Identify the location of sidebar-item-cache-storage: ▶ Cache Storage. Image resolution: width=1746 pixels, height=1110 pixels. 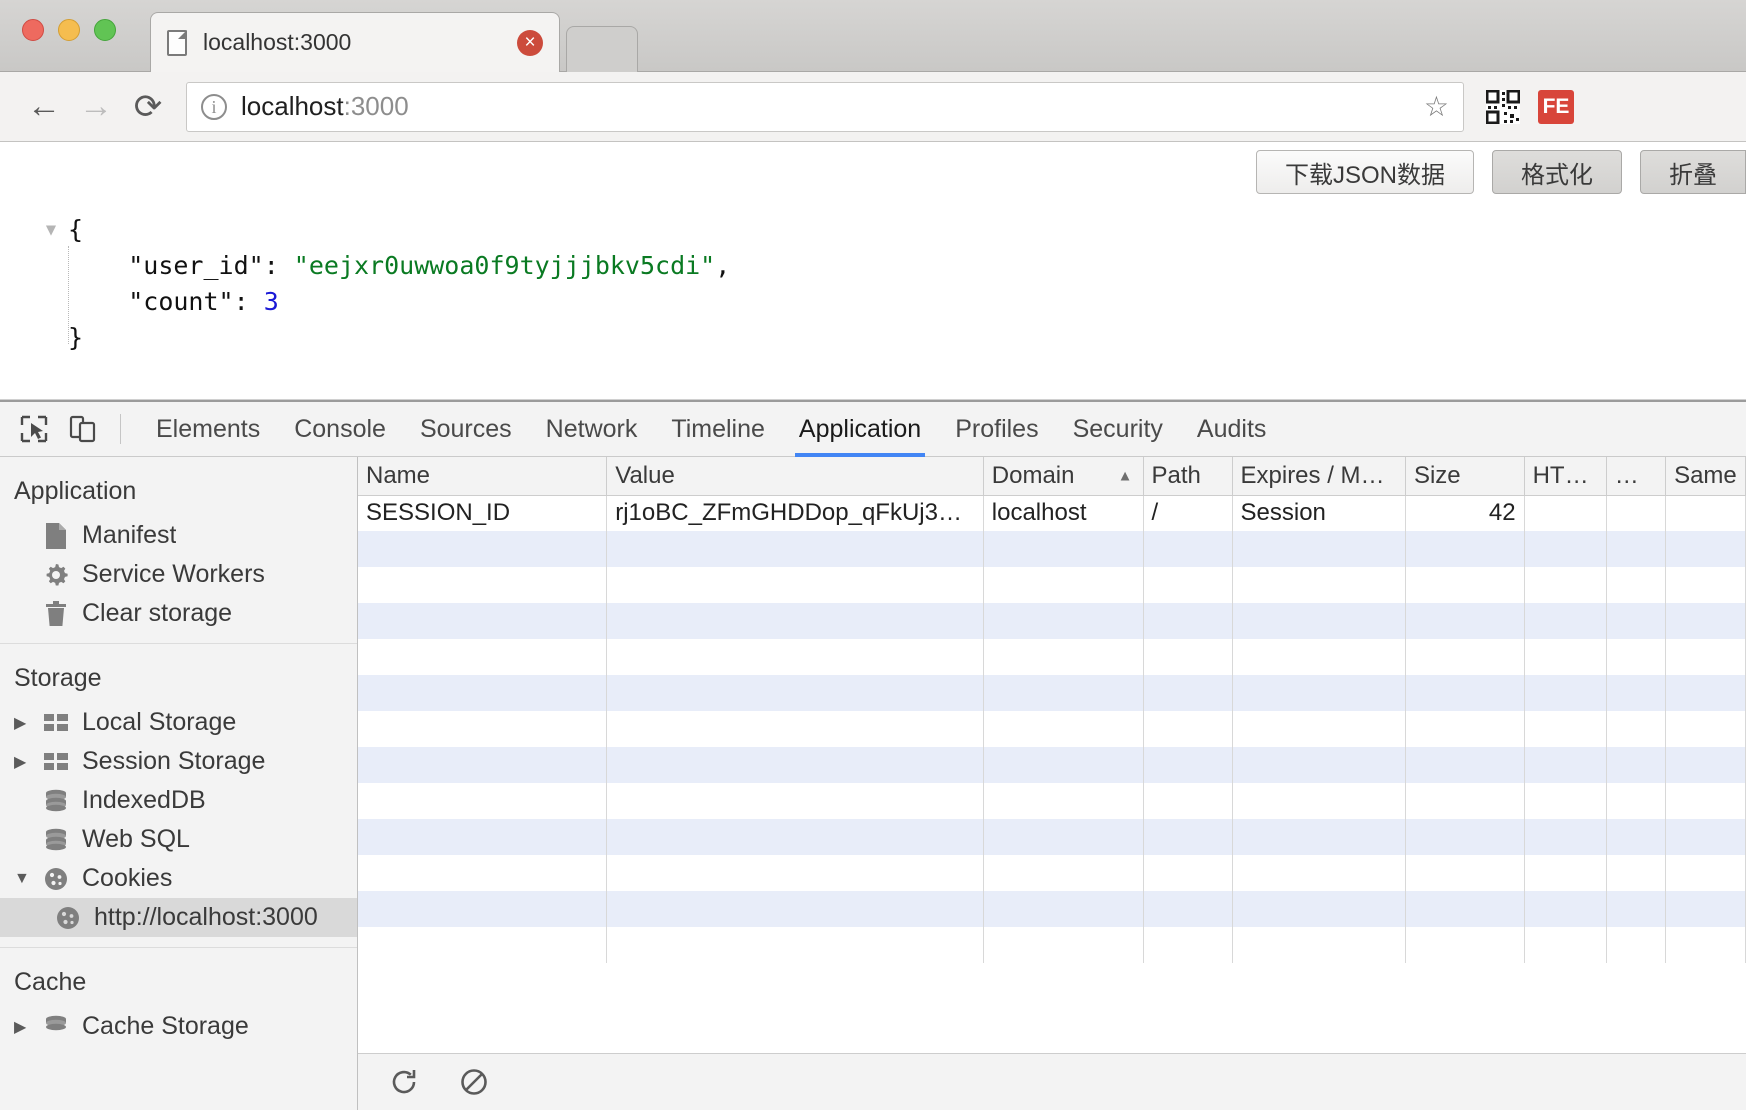
(178, 1026).